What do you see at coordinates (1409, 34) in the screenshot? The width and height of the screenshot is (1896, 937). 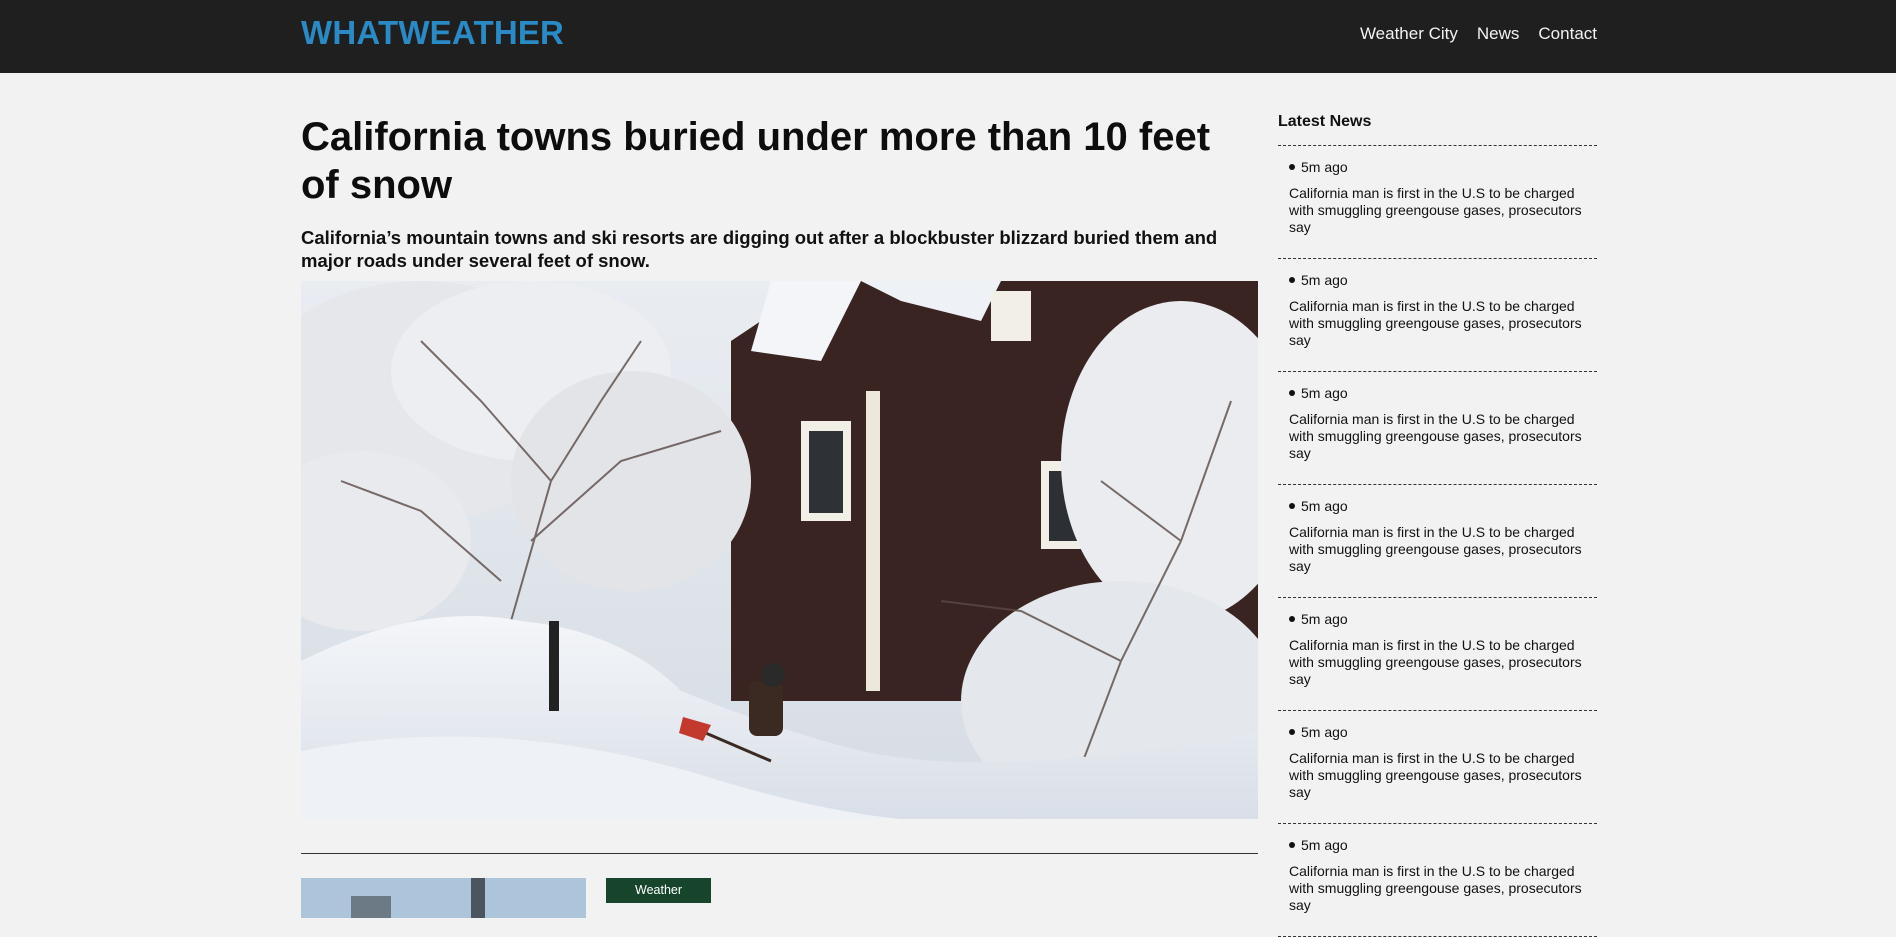 I see `nav-weather-city: Weather City` at bounding box center [1409, 34].